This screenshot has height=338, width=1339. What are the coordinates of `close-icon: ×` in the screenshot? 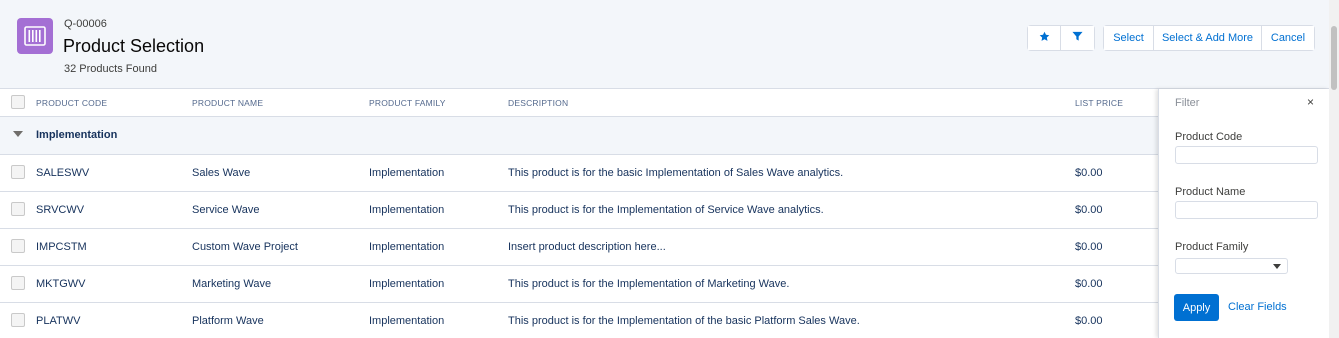 It's located at (1310, 102).